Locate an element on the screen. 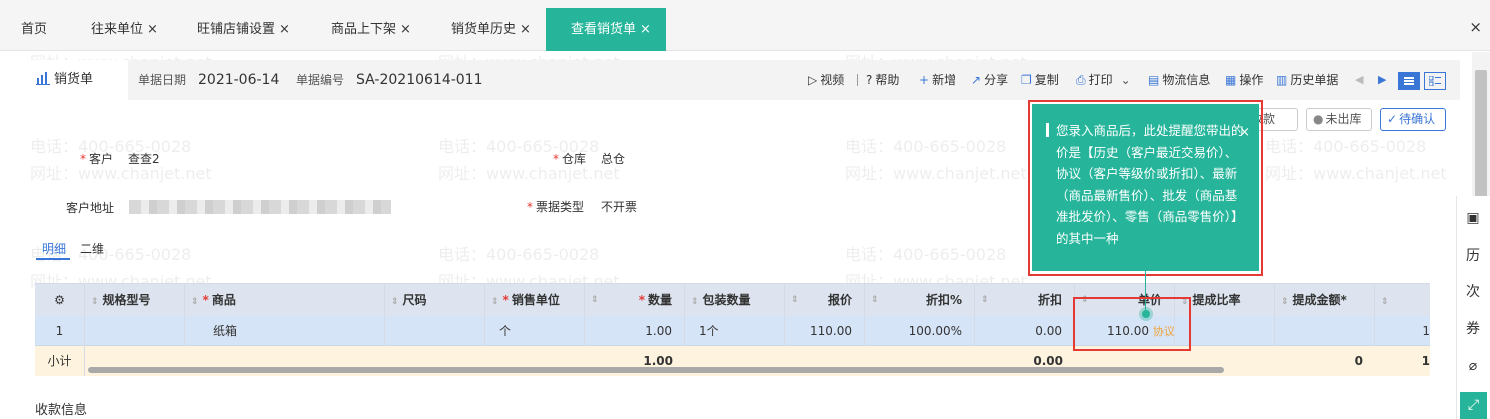 The image size is (1490, 419). col-unit: ⇕ * 销售单位 is located at coordinates (535, 300).